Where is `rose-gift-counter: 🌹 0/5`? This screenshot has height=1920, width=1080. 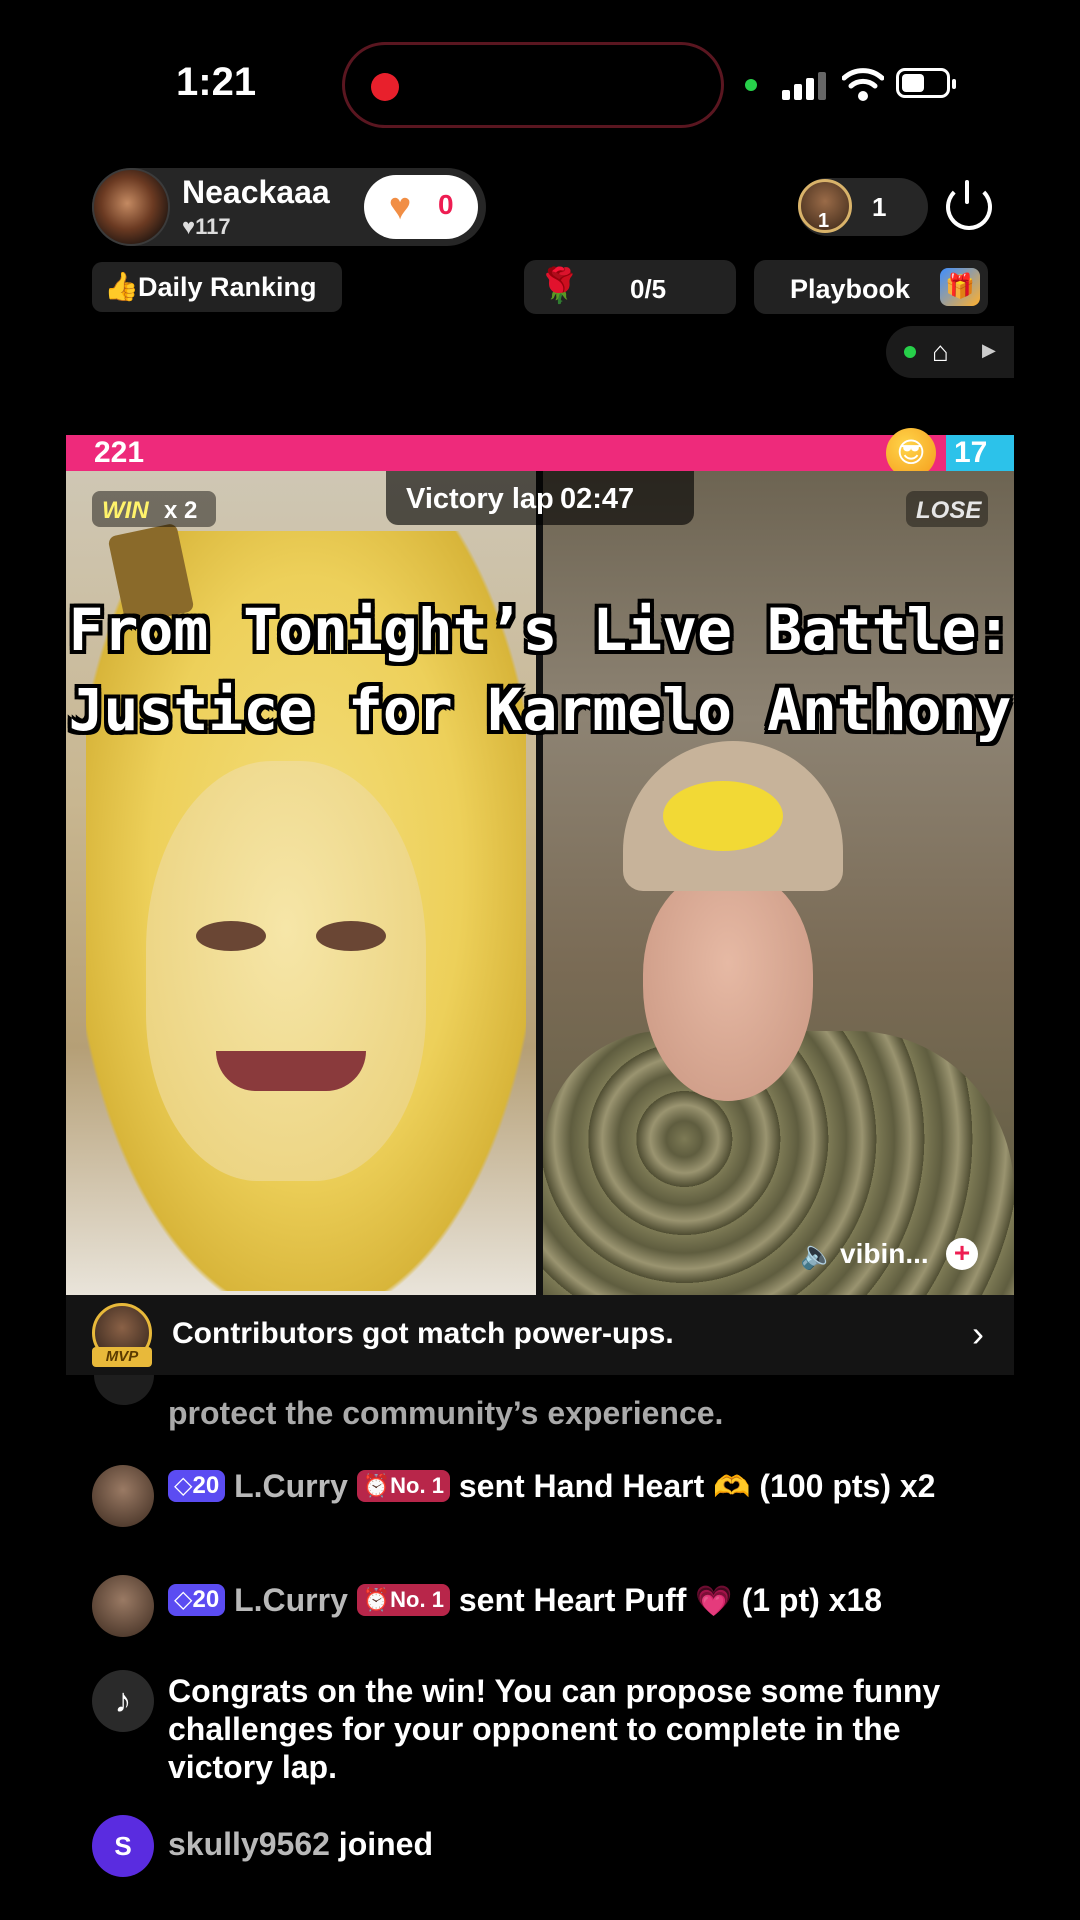 rose-gift-counter: 🌹 0/5 is located at coordinates (630, 287).